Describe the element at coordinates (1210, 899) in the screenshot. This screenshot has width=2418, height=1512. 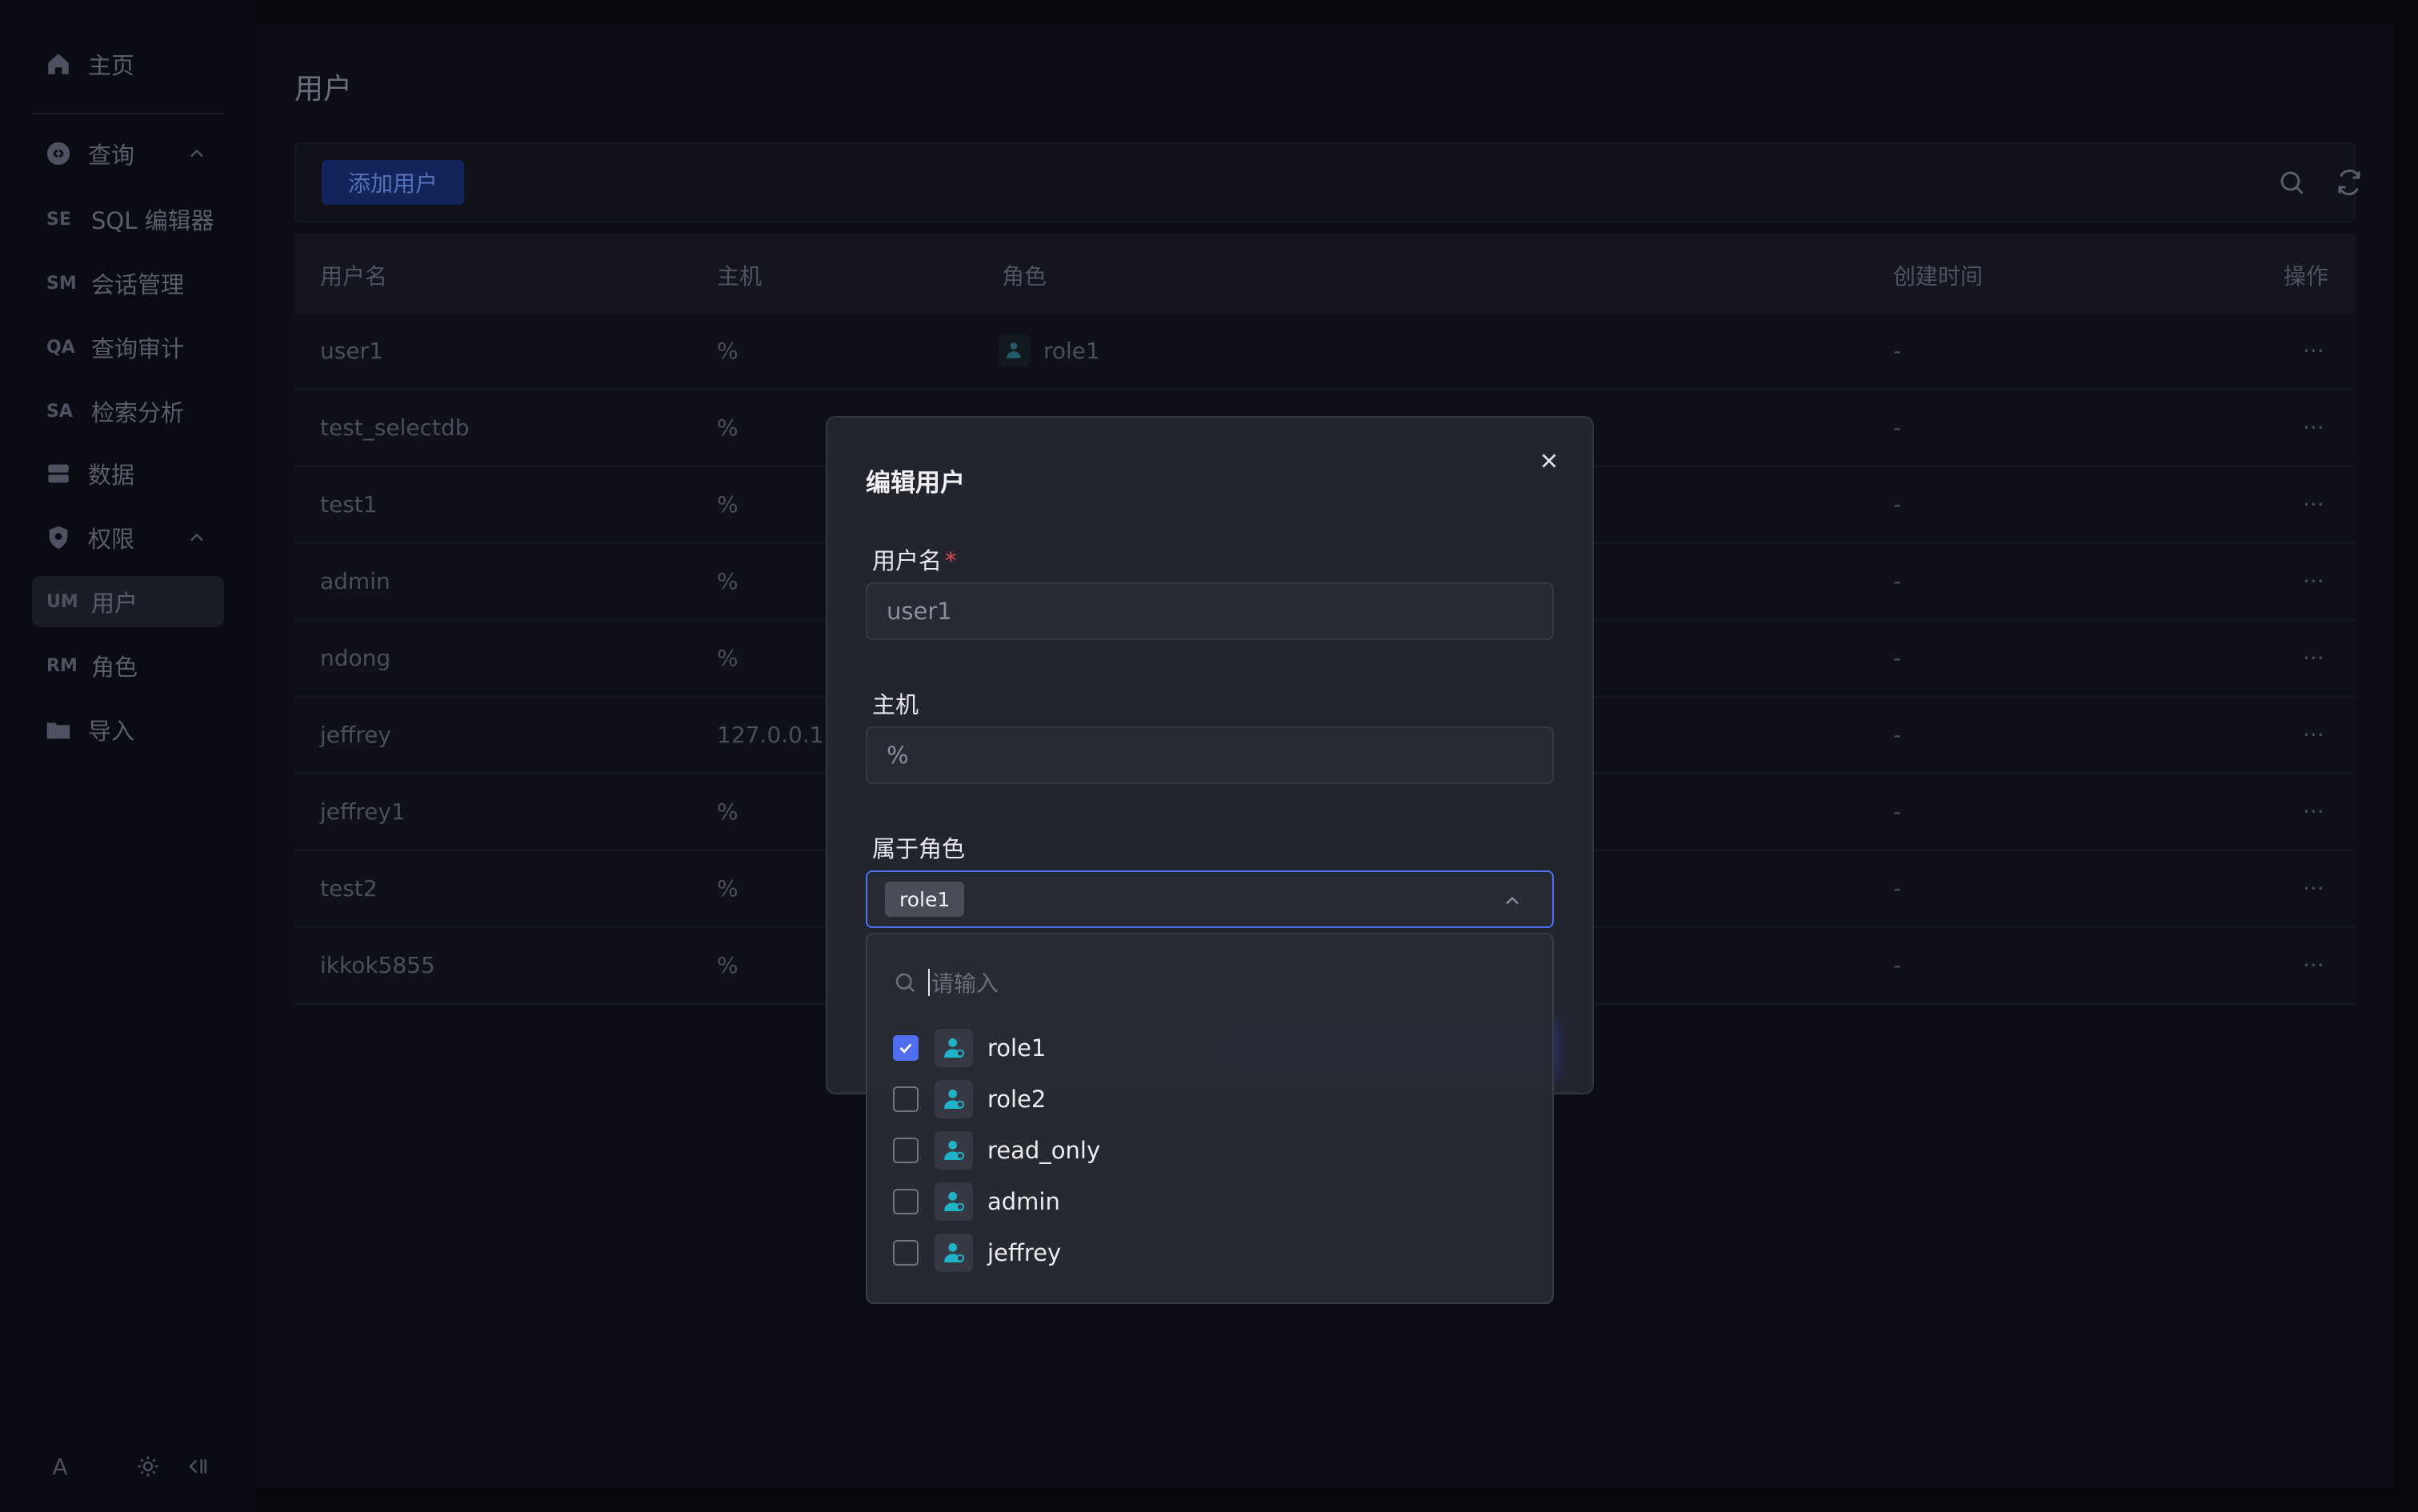
I see `roles-select: role1` at that location.